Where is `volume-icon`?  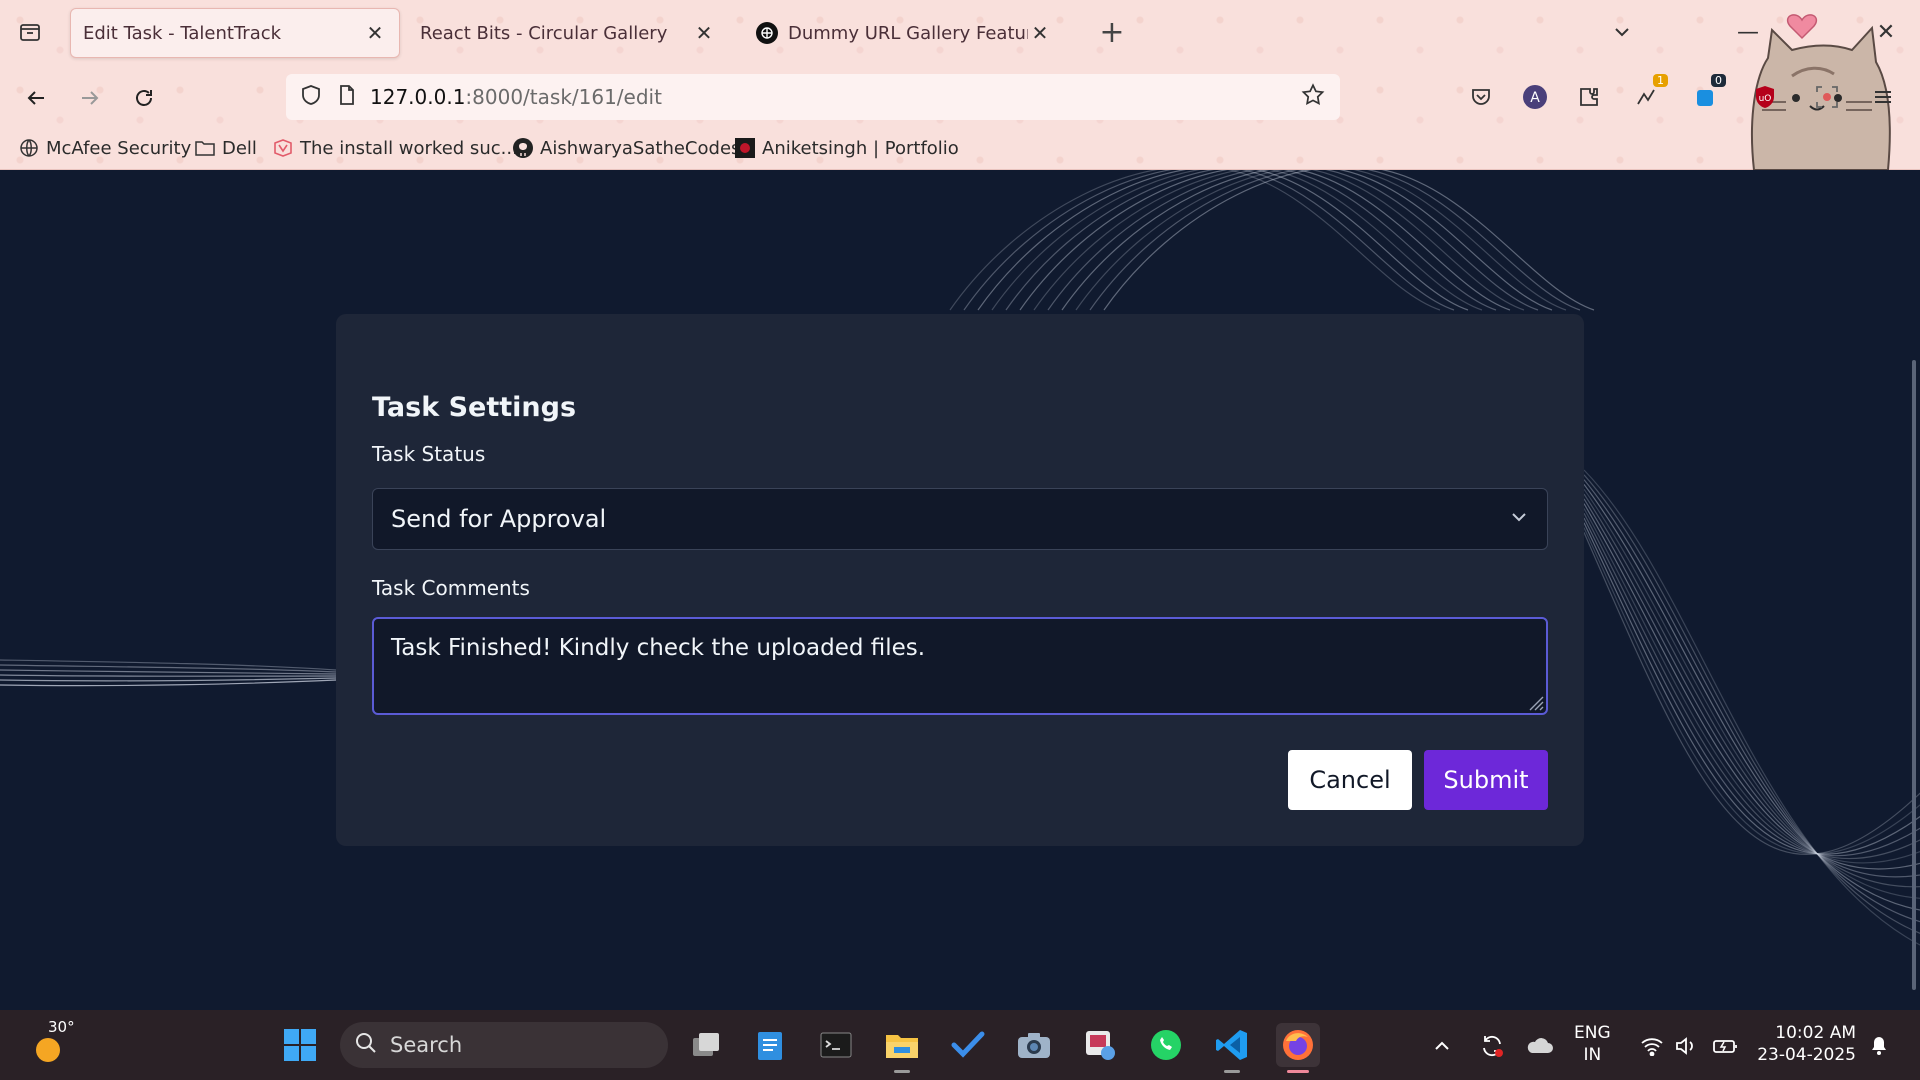
volume-icon is located at coordinates (1686, 1046).